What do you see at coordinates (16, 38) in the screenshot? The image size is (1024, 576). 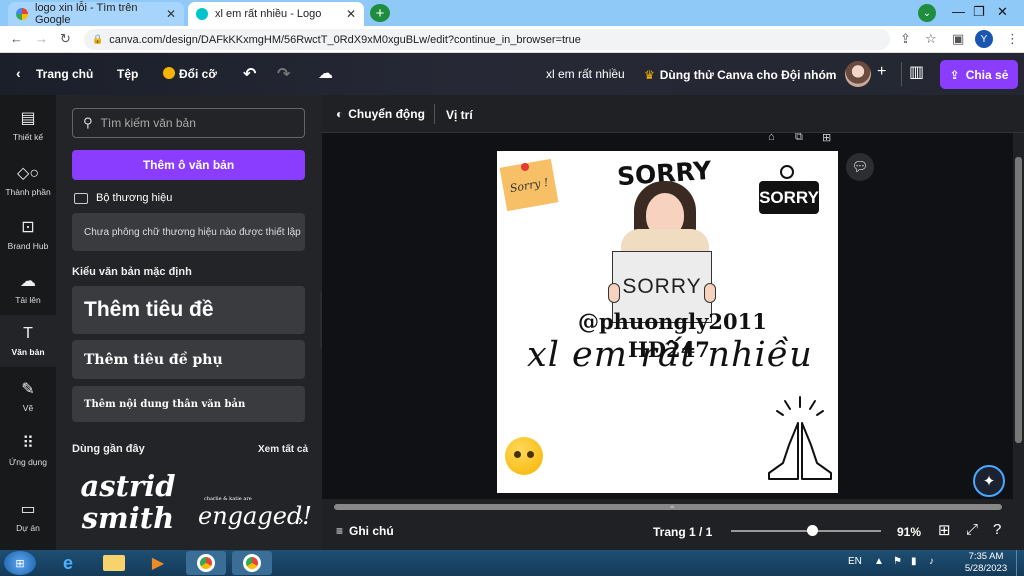 I see `back-icon: ←` at bounding box center [16, 38].